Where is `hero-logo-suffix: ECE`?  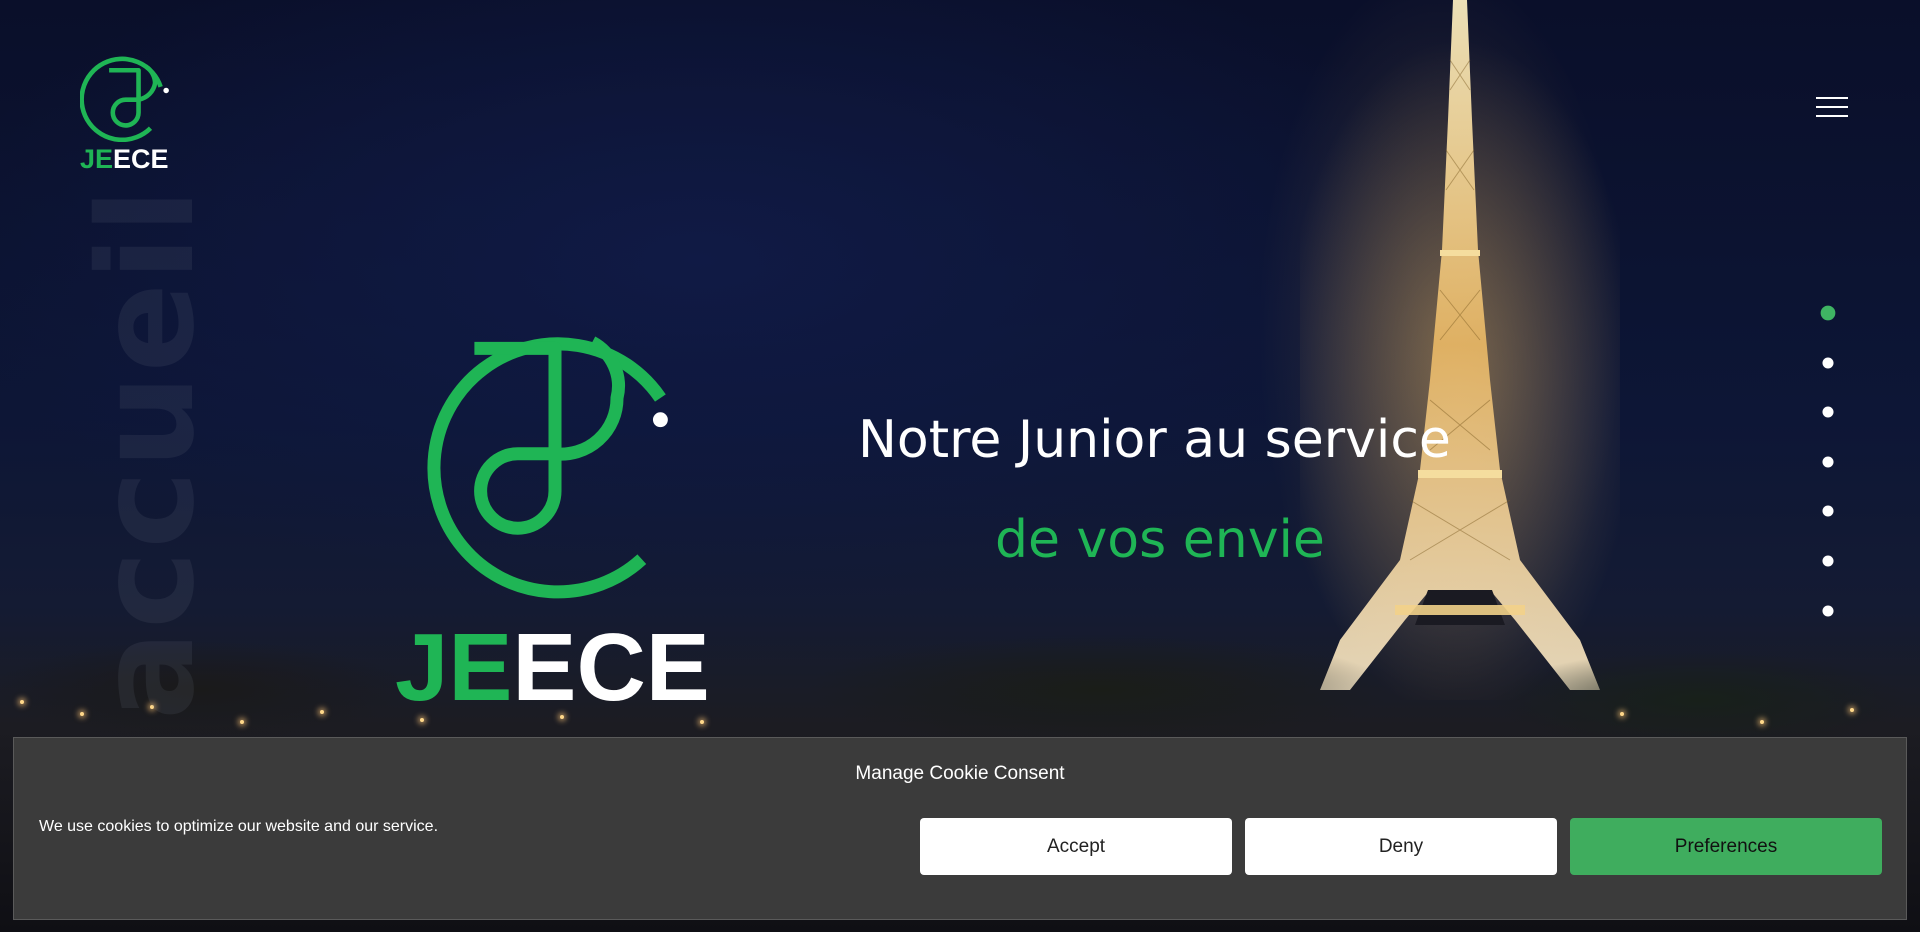
hero-logo-suffix: ECE is located at coordinates (611, 667).